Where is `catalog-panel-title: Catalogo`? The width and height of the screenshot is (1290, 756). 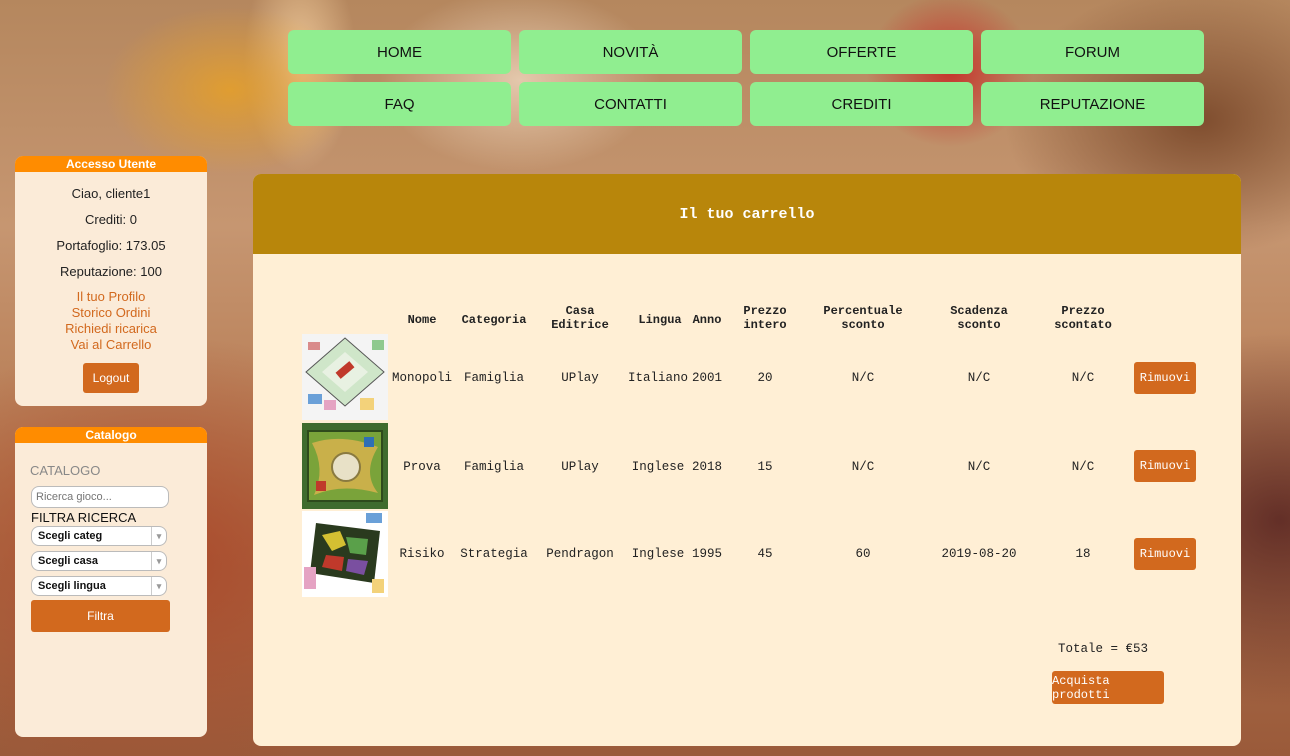 catalog-panel-title: Catalogo is located at coordinates (111, 435).